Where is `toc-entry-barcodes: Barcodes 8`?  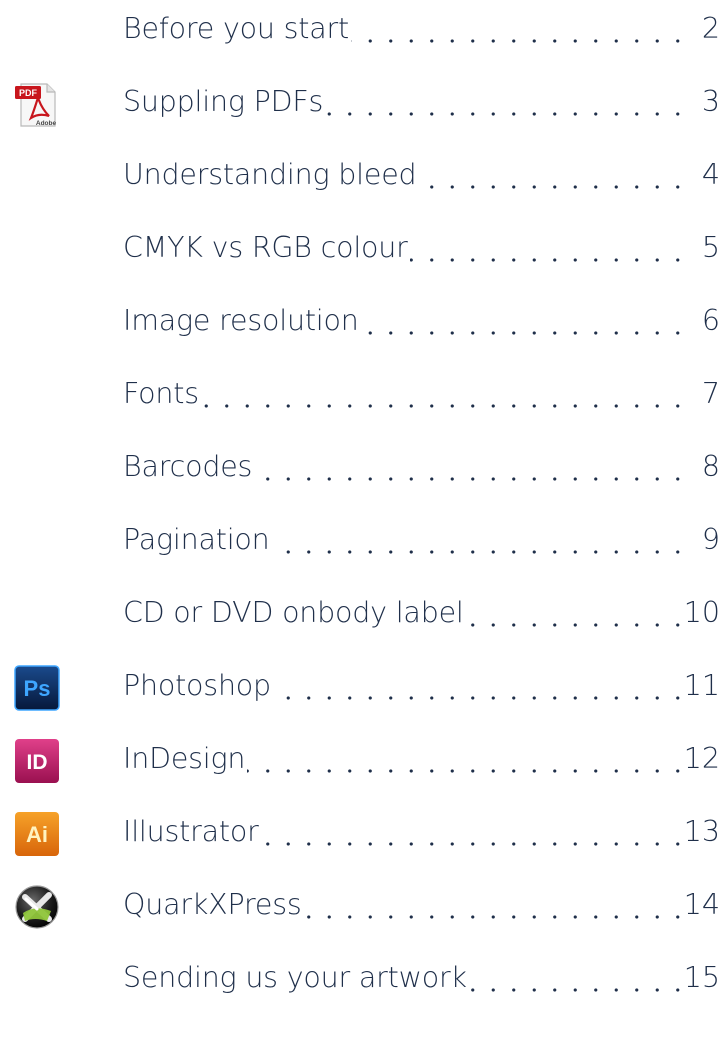
toc-entry-barcodes: Barcodes 8 is located at coordinates (364, 467).